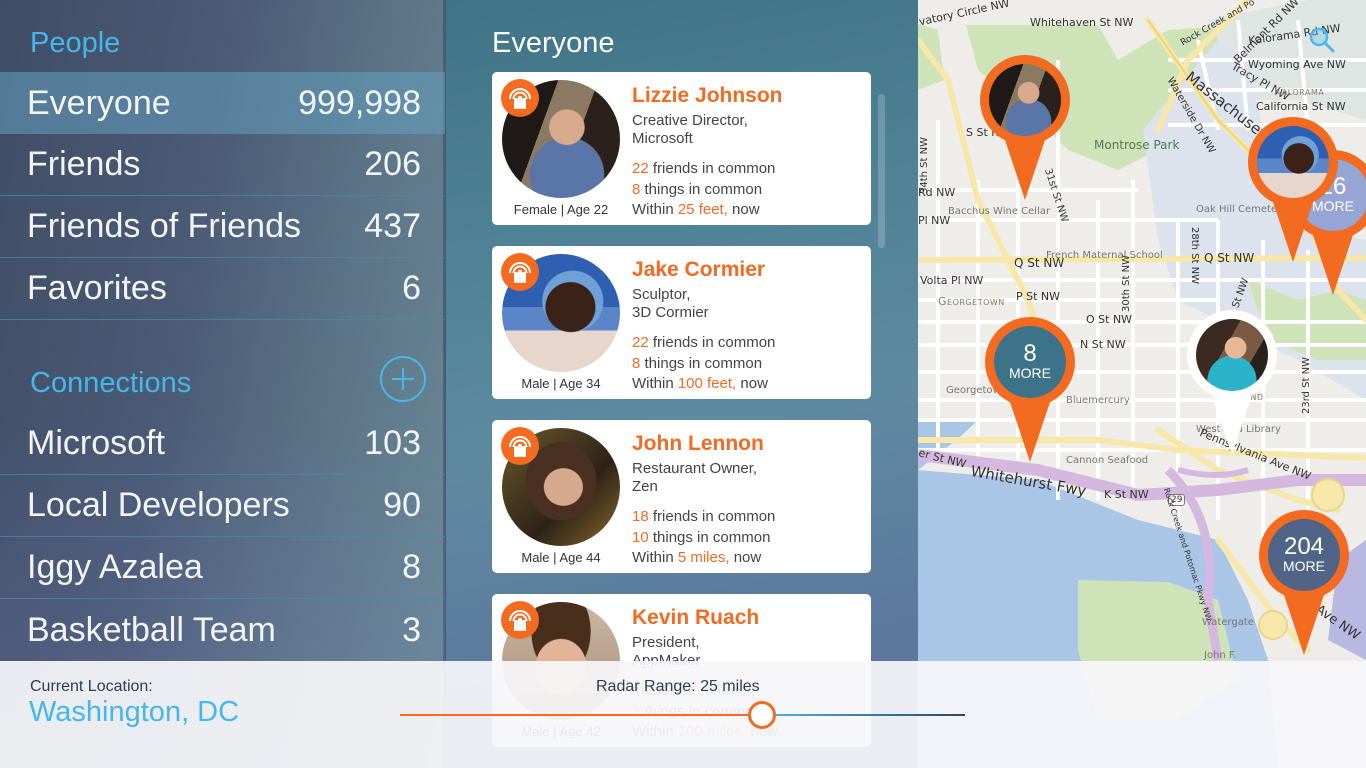  What do you see at coordinates (151, 629) in the screenshot?
I see `sidebar-item-label: Basketball Team` at bounding box center [151, 629].